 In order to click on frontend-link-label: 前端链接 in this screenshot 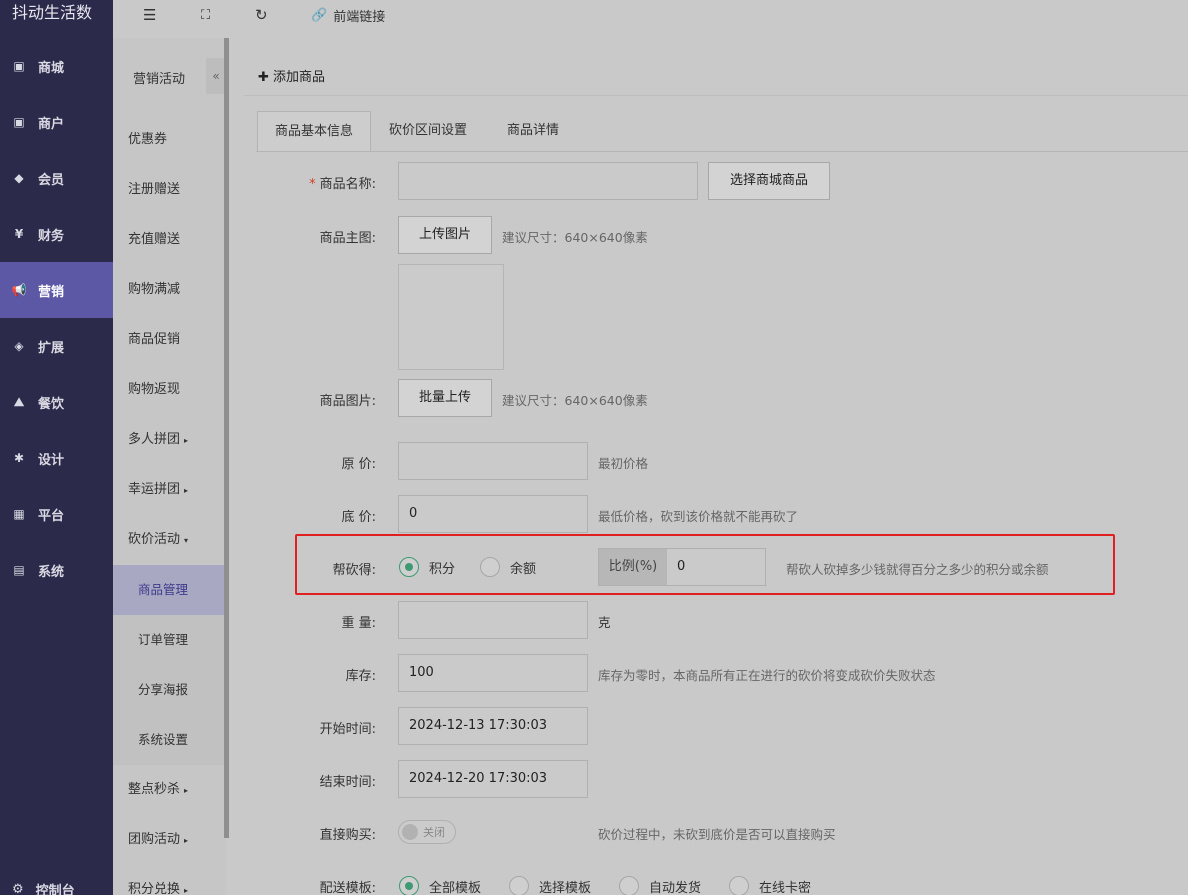, I will do `click(359, 17)`.